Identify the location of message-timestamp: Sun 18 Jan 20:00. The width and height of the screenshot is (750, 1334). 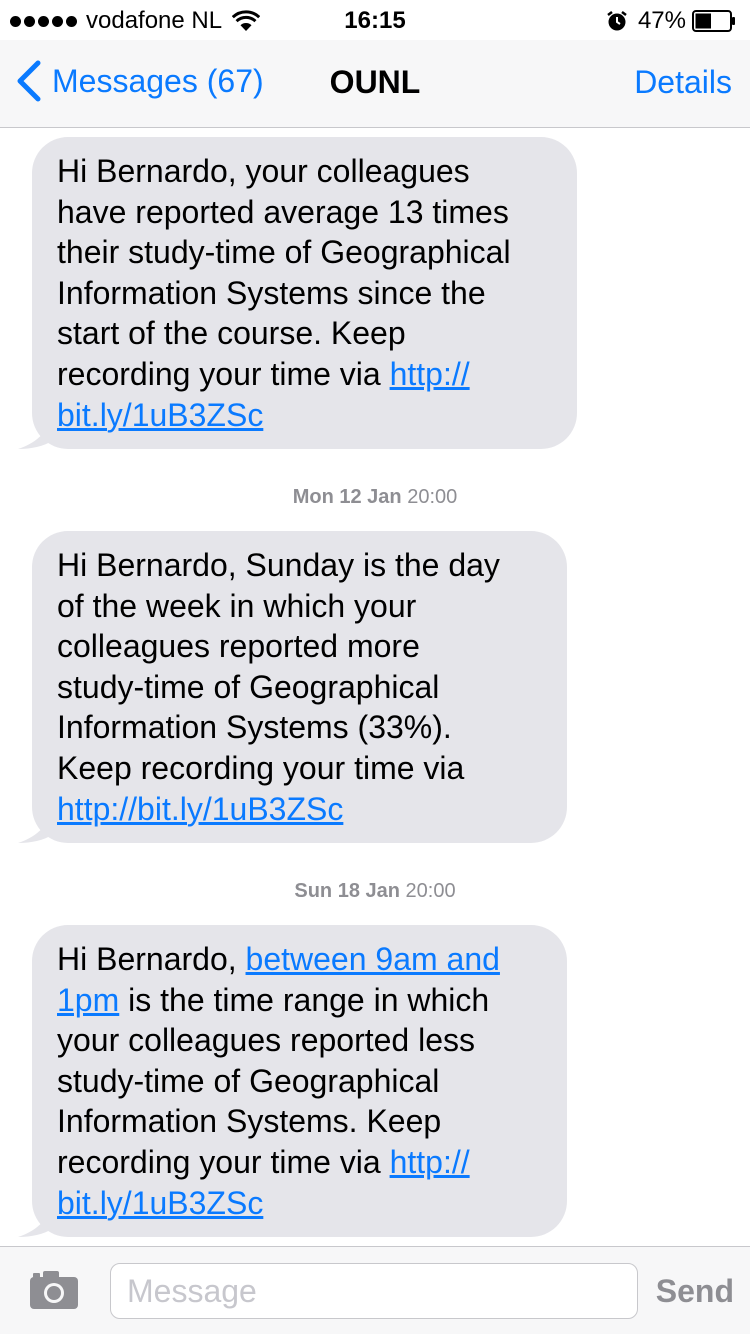
(375, 891).